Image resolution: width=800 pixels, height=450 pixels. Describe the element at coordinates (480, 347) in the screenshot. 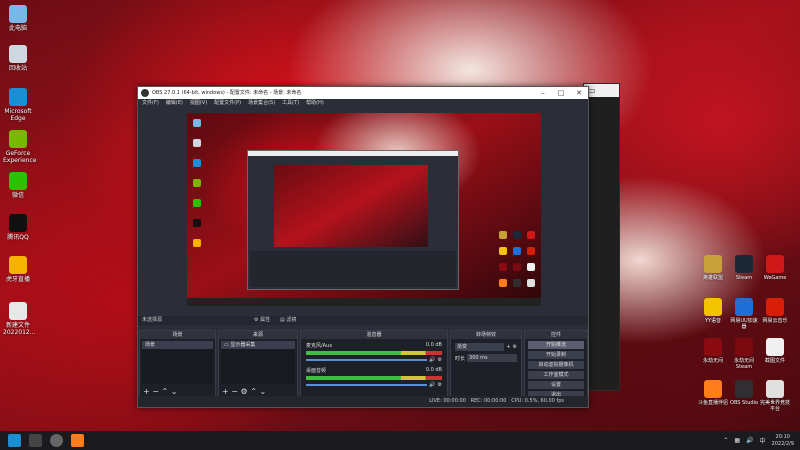

I see `transition-select: 渐变` at that location.